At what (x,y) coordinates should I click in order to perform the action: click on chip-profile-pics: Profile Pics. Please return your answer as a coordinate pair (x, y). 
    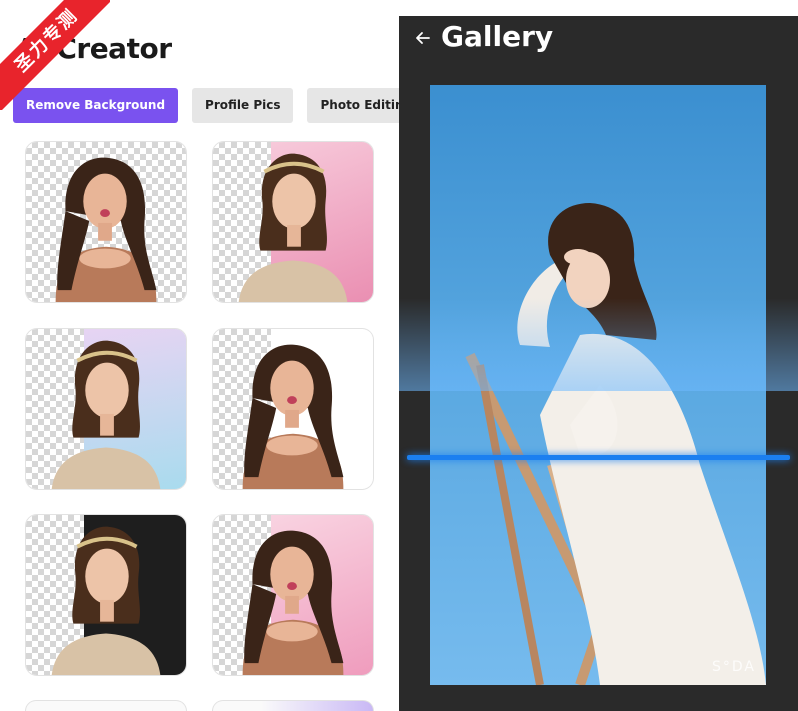
    Looking at the image, I should click on (243, 105).